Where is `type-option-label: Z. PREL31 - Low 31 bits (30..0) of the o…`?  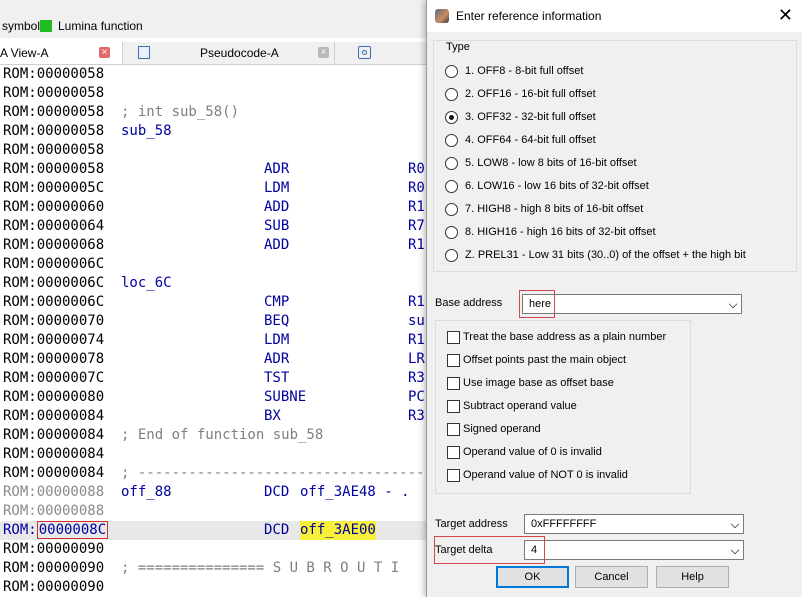 type-option-label: Z. PREL31 - Low 31 bits (30..0) of the o… is located at coordinates (605, 255).